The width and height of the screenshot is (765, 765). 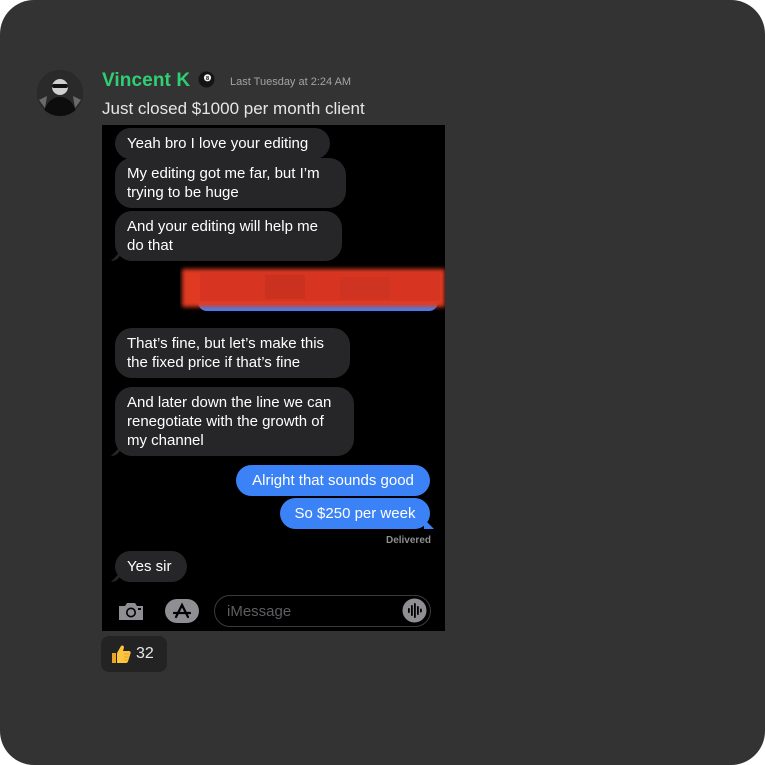 What do you see at coordinates (291, 82) in the screenshot?
I see `timestamp: Last Tuesday at 2:24 AM` at bounding box center [291, 82].